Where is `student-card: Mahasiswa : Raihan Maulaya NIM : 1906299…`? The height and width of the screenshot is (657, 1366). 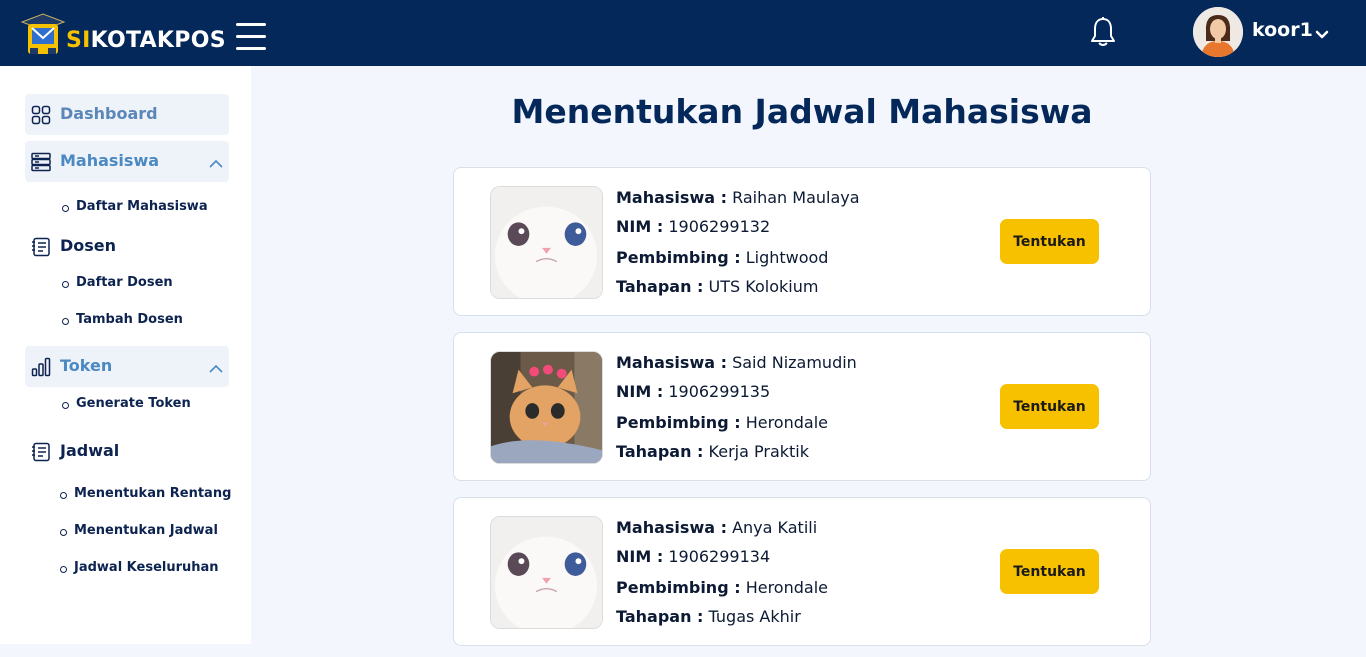
student-card: Mahasiswa : Raihan Maulaya NIM : 1906299… is located at coordinates (802, 241).